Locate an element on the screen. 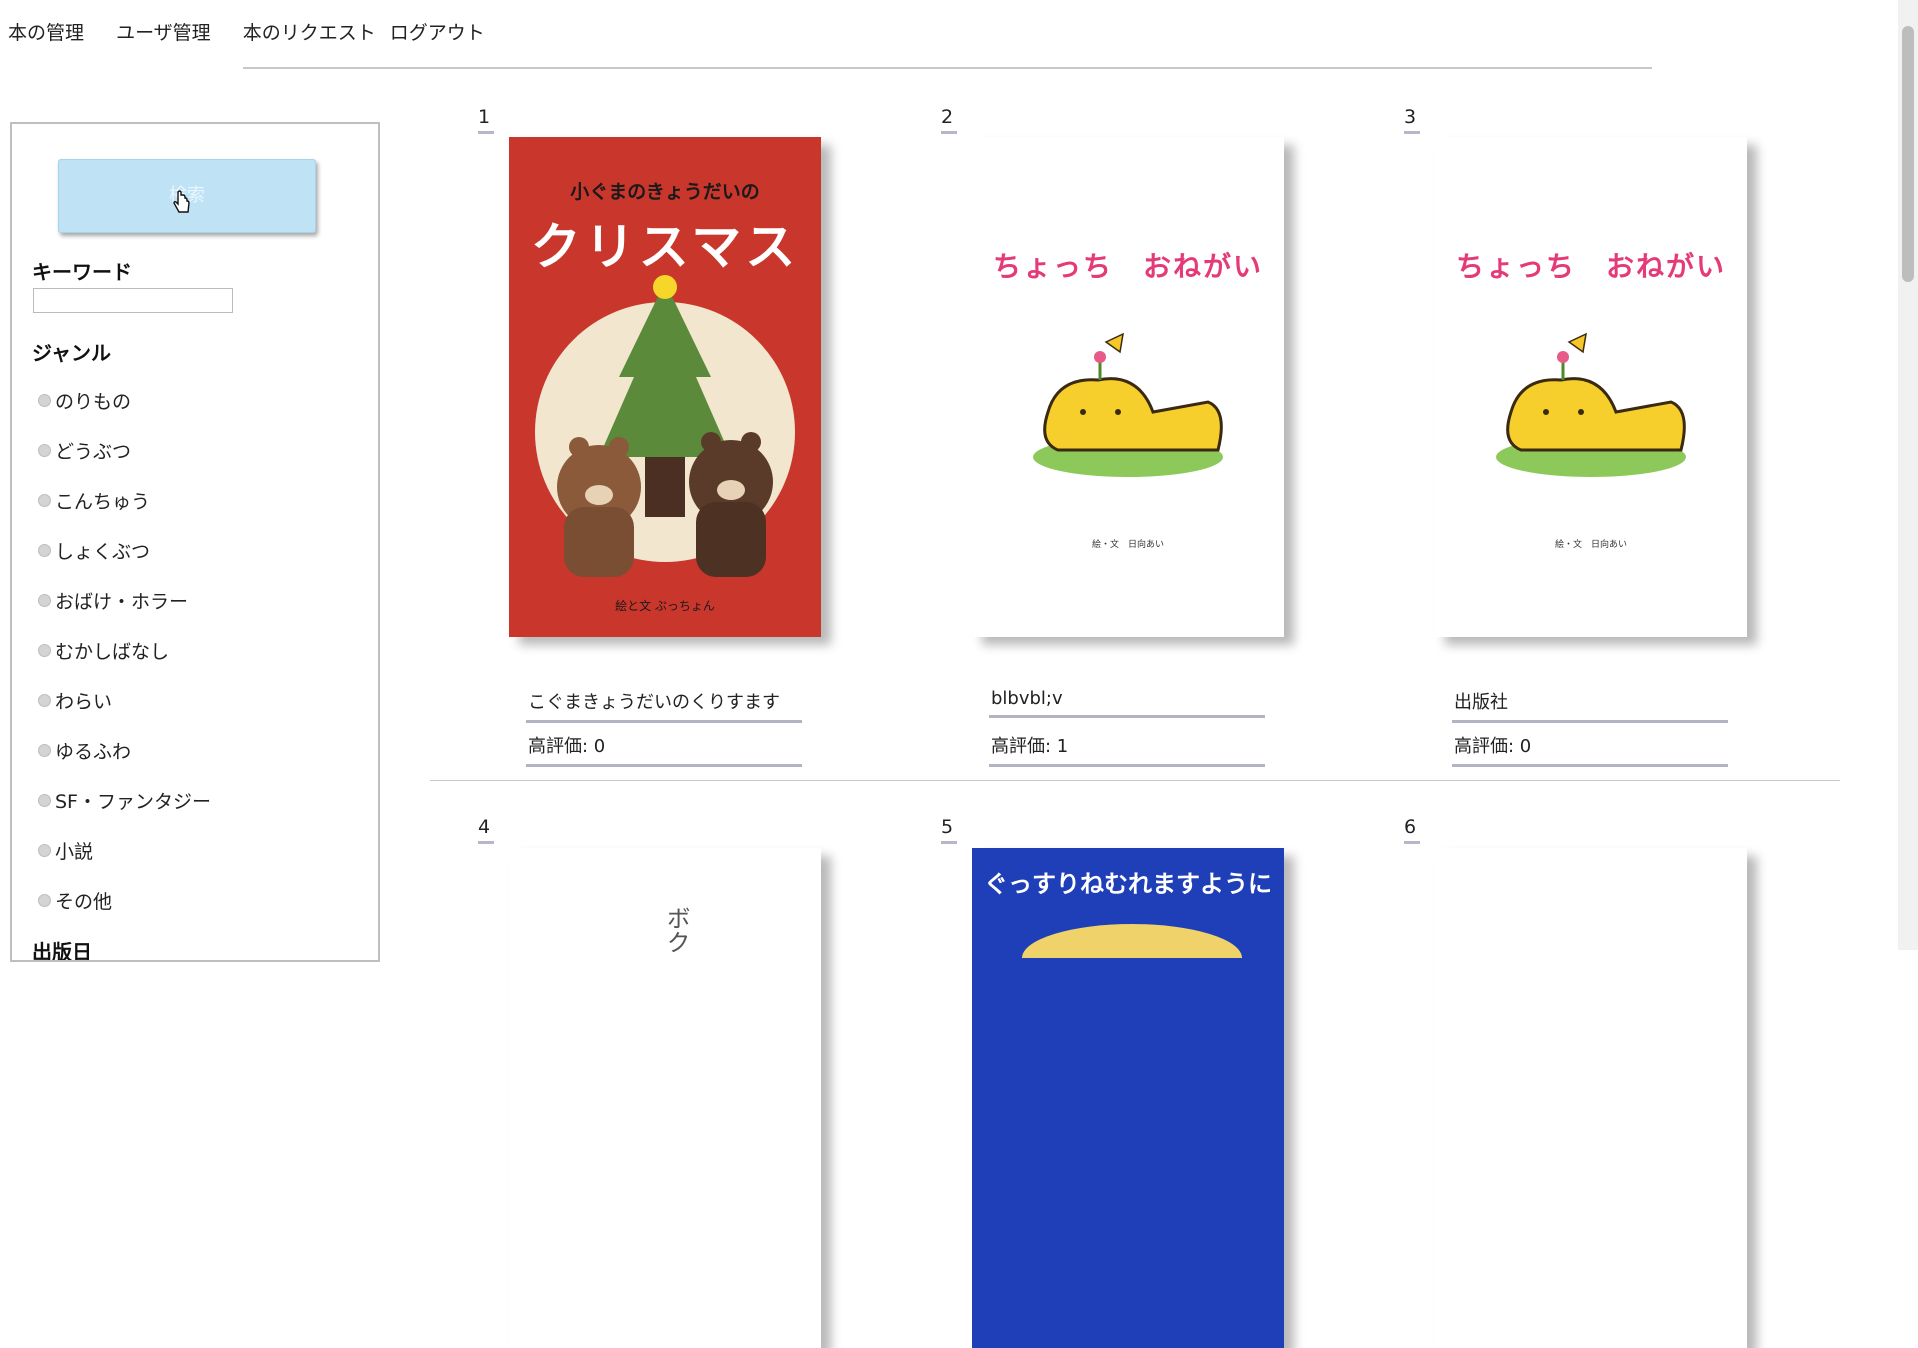 This screenshot has height=1348, width=1918. book-number: 1 is located at coordinates (486, 120).